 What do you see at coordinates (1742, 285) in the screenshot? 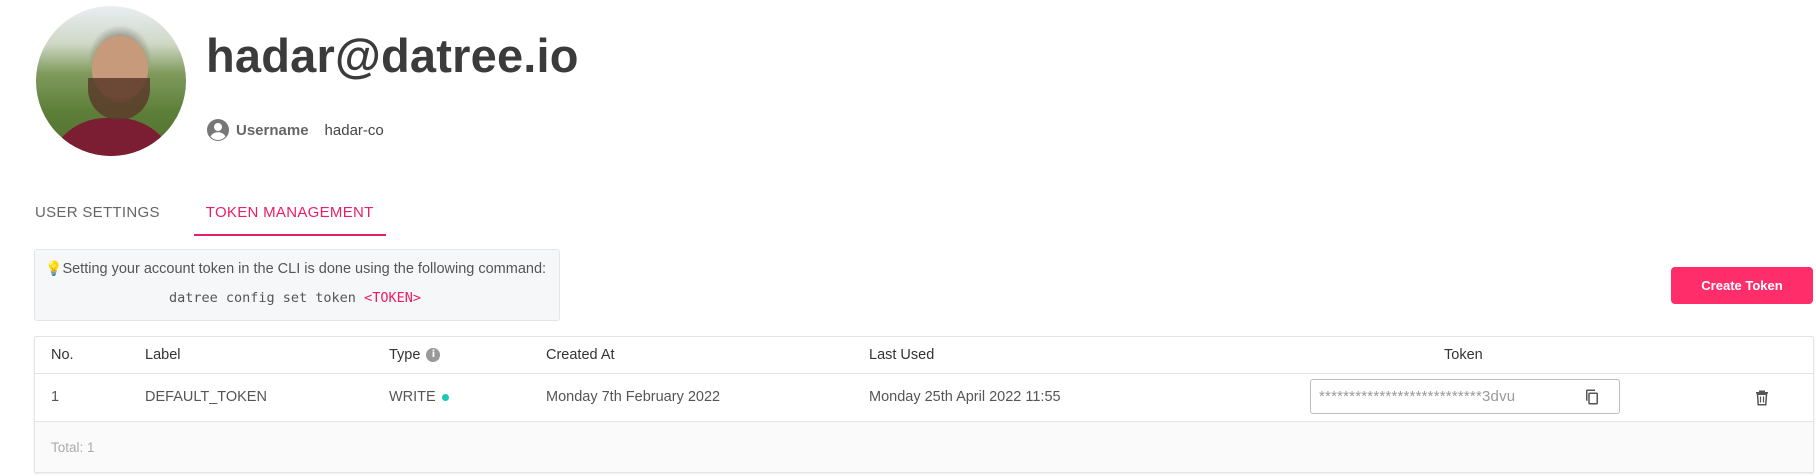
I see `create-token-button: Create Token` at bounding box center [1742, 285].